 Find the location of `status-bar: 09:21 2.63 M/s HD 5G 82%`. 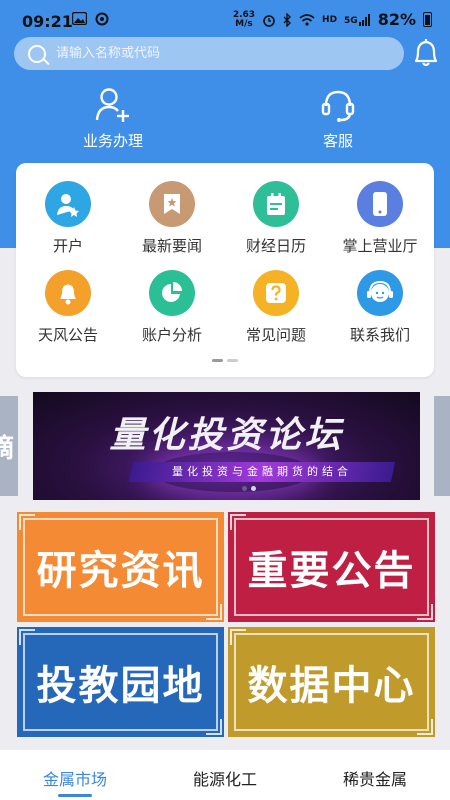

status-bar: 09:21 2.63 M/s HD 5G 82% is located at coordinates (225, 20).